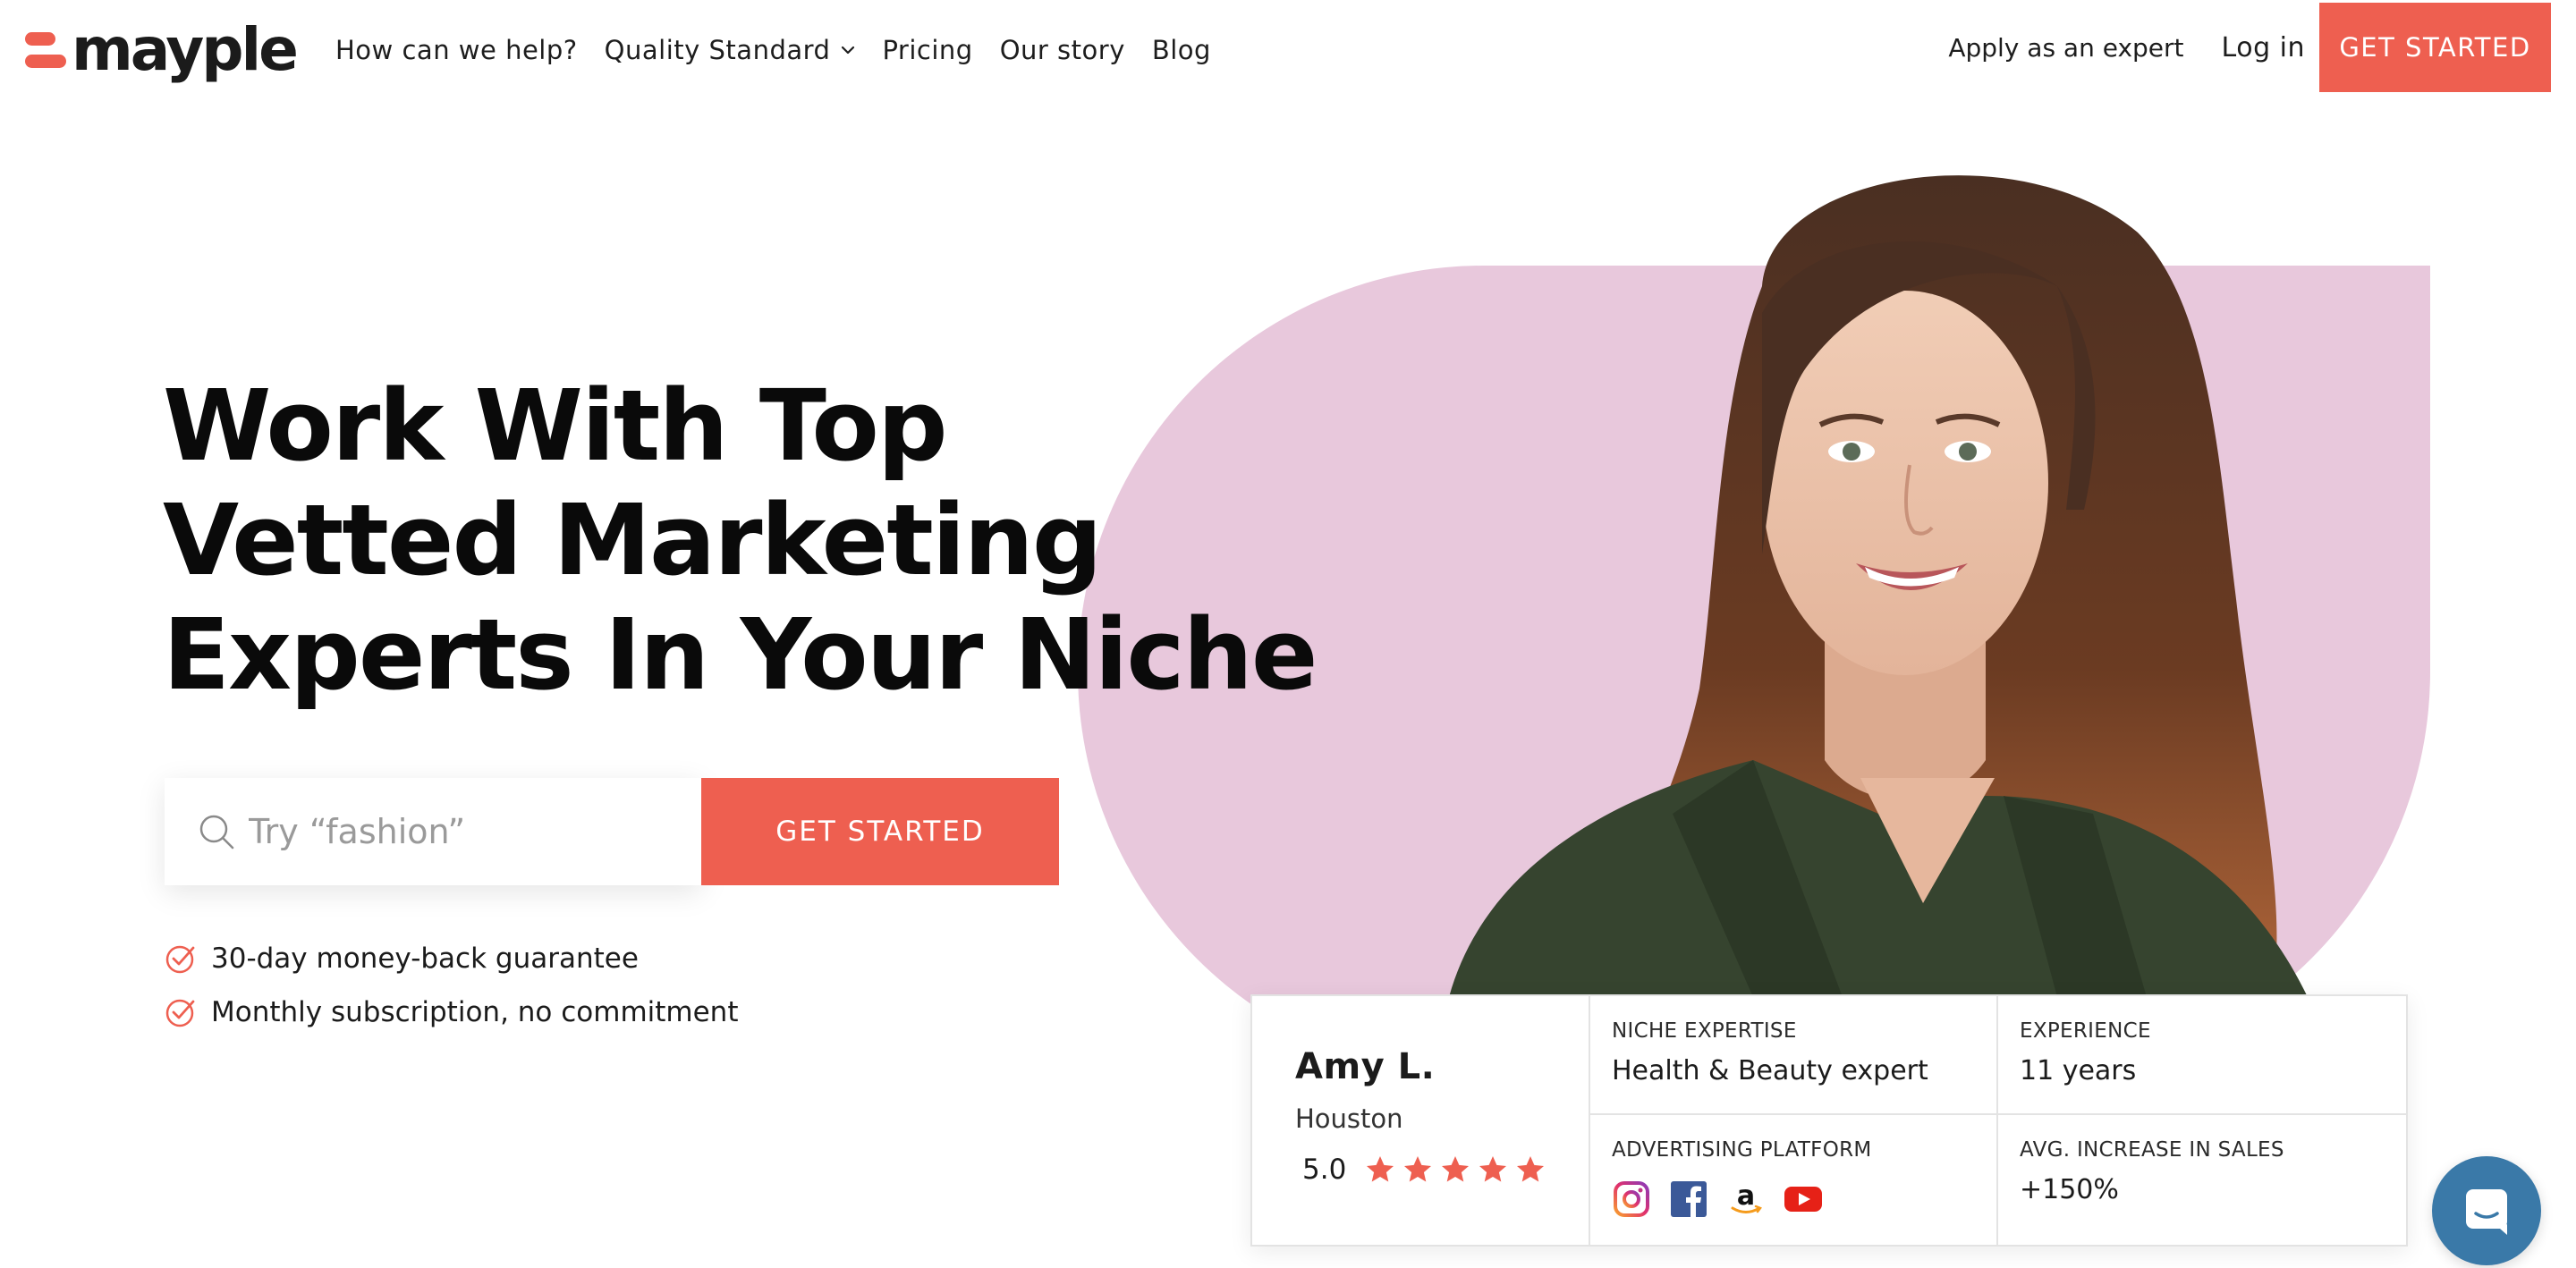 This screenshot has width=2576, height=1268. I want to click on expert-location: Houston, so click(1349, 1118).